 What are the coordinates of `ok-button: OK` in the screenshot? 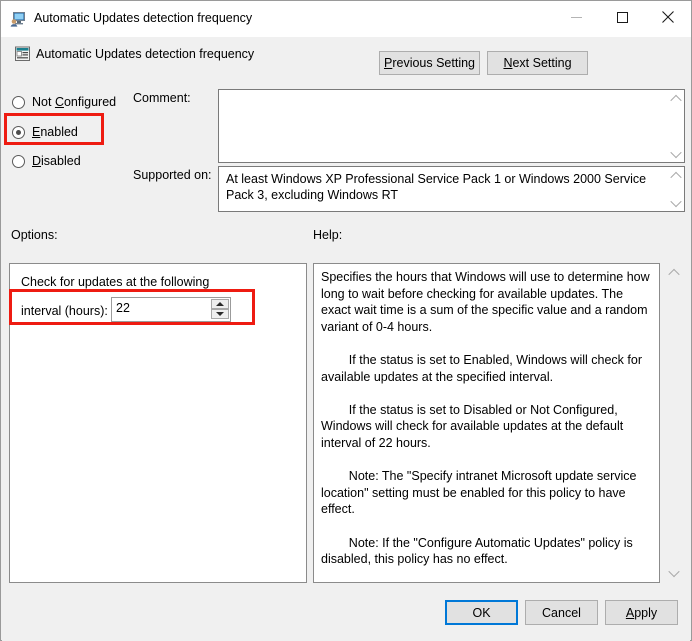 It's located at (481, 612).